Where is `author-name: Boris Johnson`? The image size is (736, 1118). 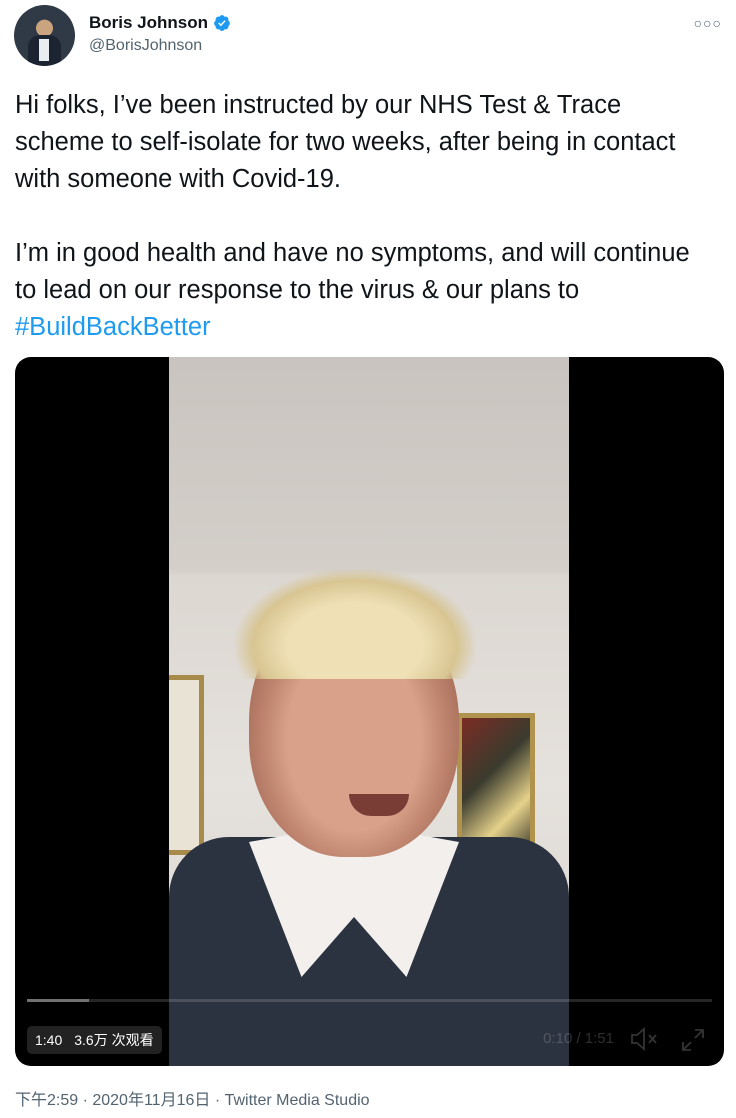
author-name: Boris Johnson is located at coordinates (148, 23).